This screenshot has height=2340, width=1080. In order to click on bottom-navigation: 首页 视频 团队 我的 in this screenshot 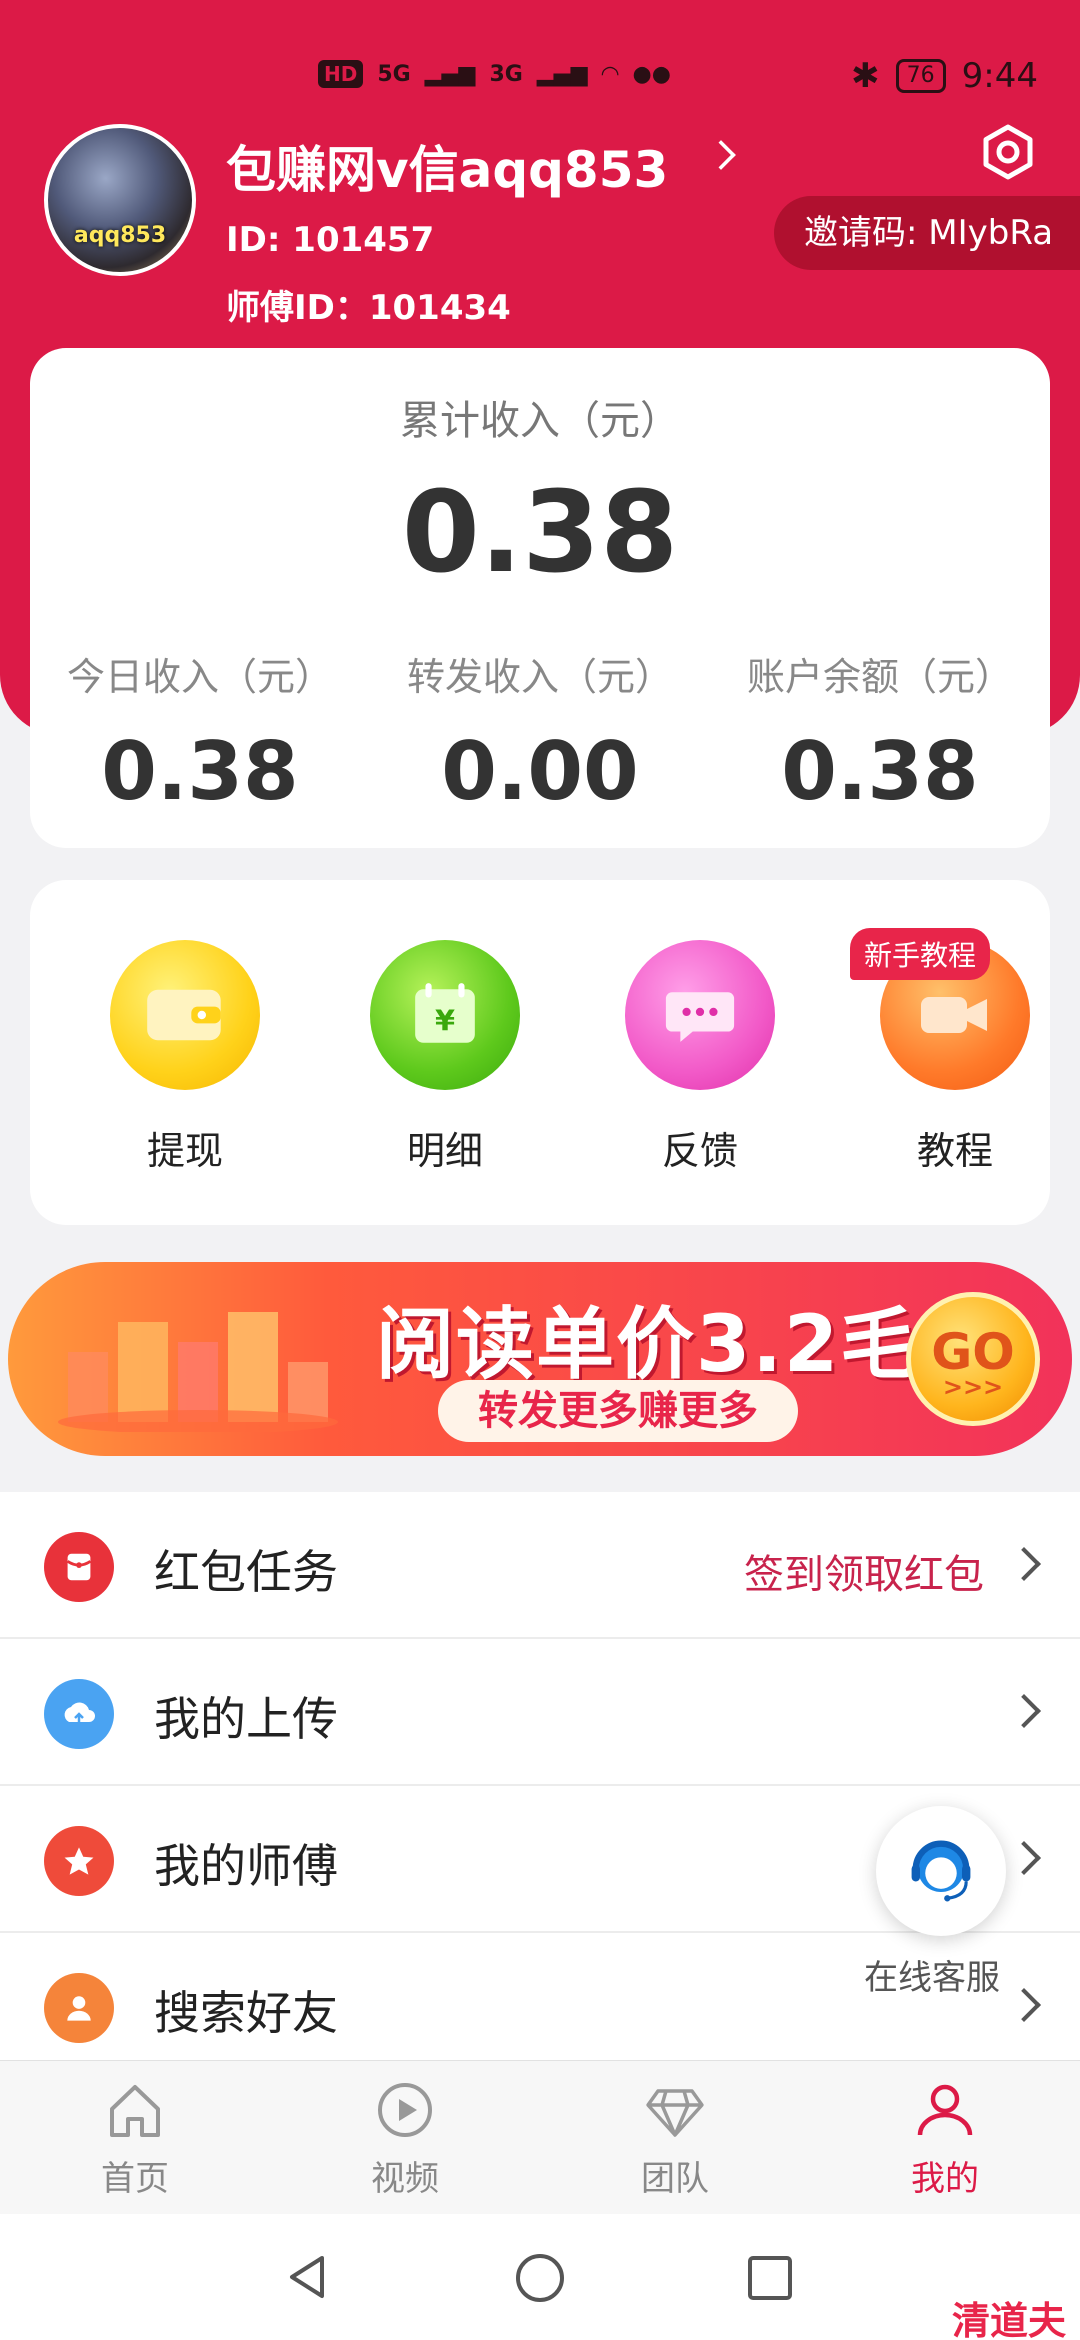, I will do `click(540, 2137)`.